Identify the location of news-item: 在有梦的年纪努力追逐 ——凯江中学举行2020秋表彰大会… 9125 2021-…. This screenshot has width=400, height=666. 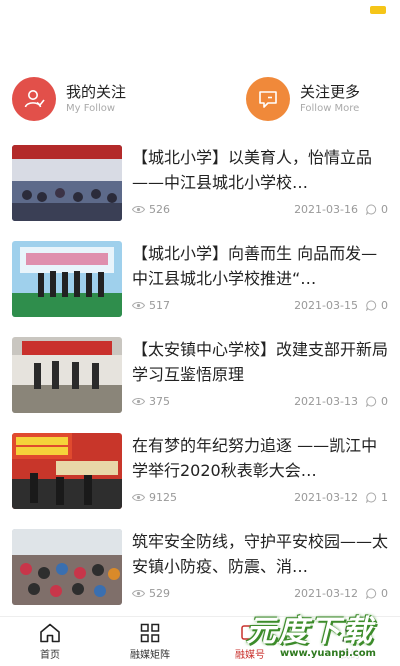
(200, 474).